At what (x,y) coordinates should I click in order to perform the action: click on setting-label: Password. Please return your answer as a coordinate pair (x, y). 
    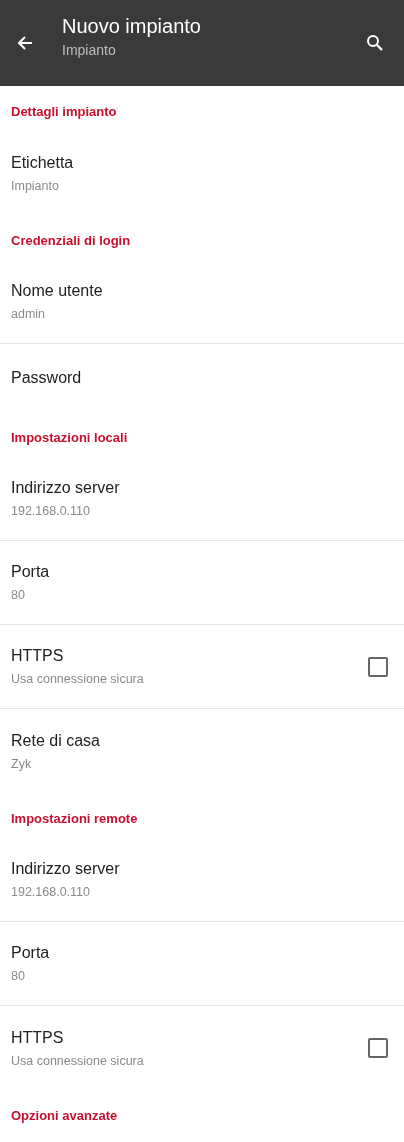
    Looking at the image, I should click on (47, 378).